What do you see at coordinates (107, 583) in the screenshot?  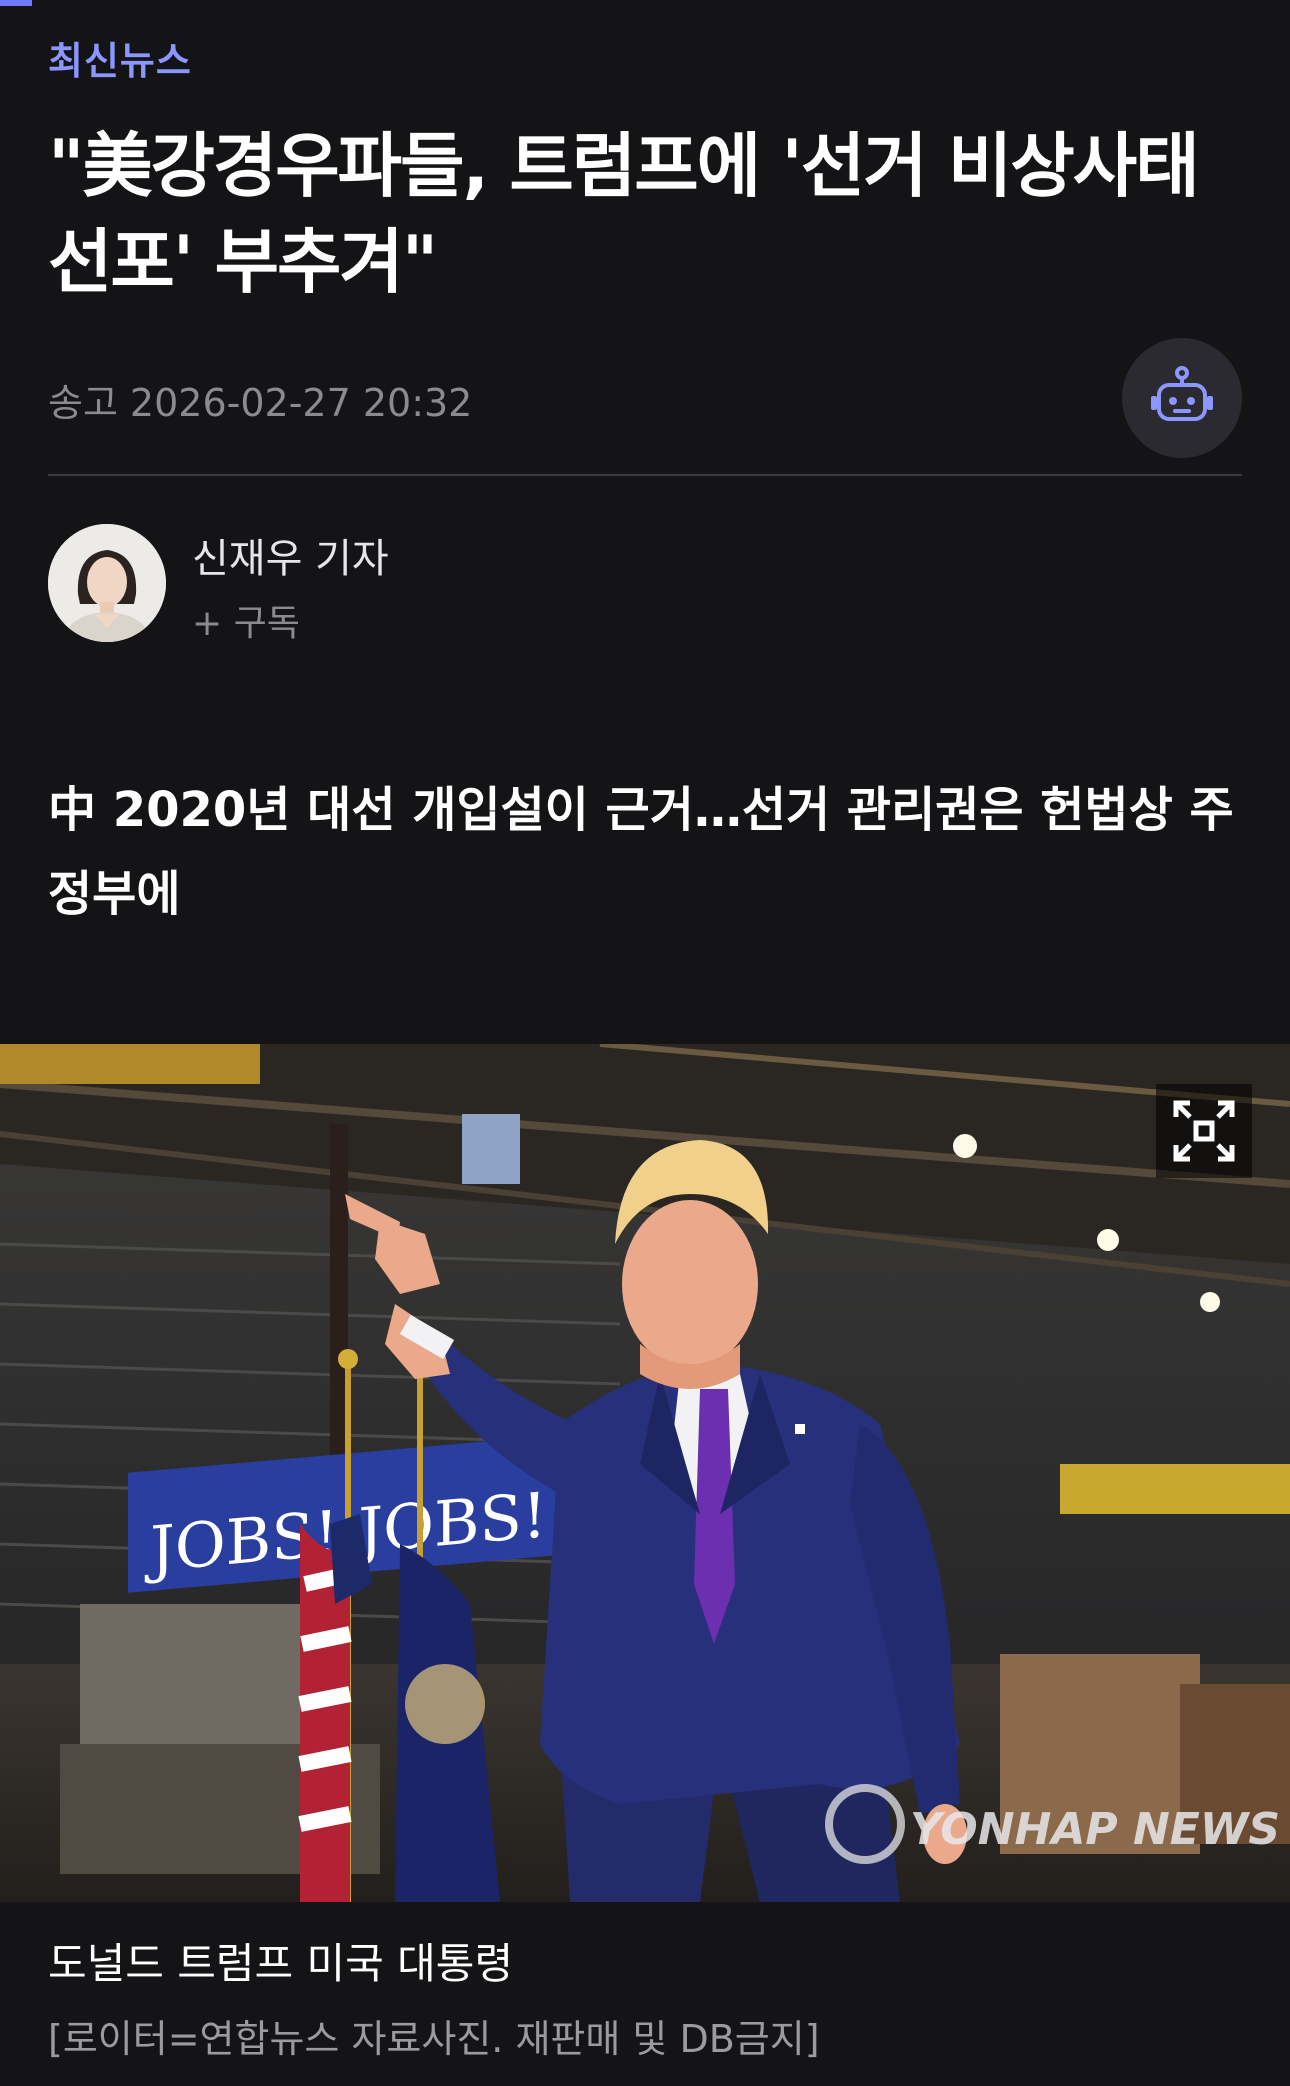 I see `author-avatar` at bounding box center [107, 583].